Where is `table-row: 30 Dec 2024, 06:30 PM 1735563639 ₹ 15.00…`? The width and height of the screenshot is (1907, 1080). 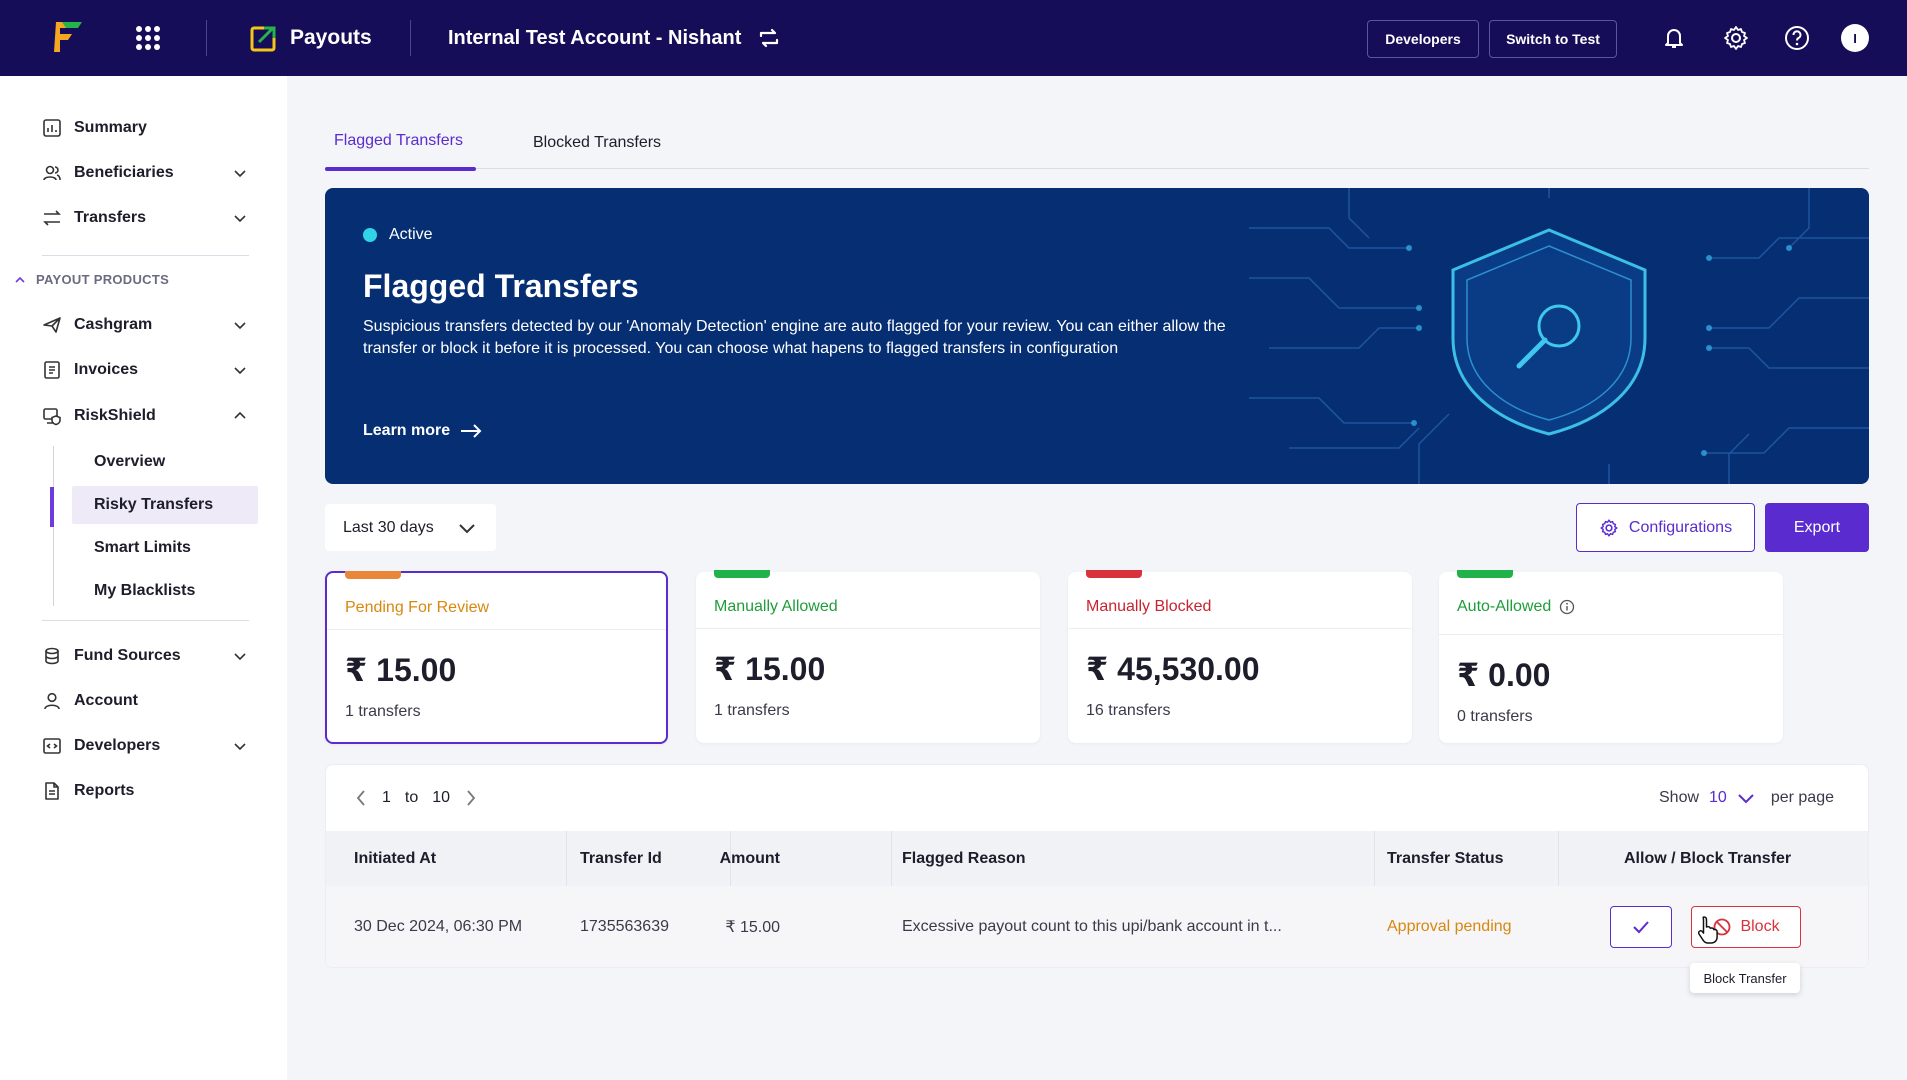
table-row: 30 Dec 2024, 06:30 PM 1735563639 ₹ 15.00… is located at coordinates (1097, 926).